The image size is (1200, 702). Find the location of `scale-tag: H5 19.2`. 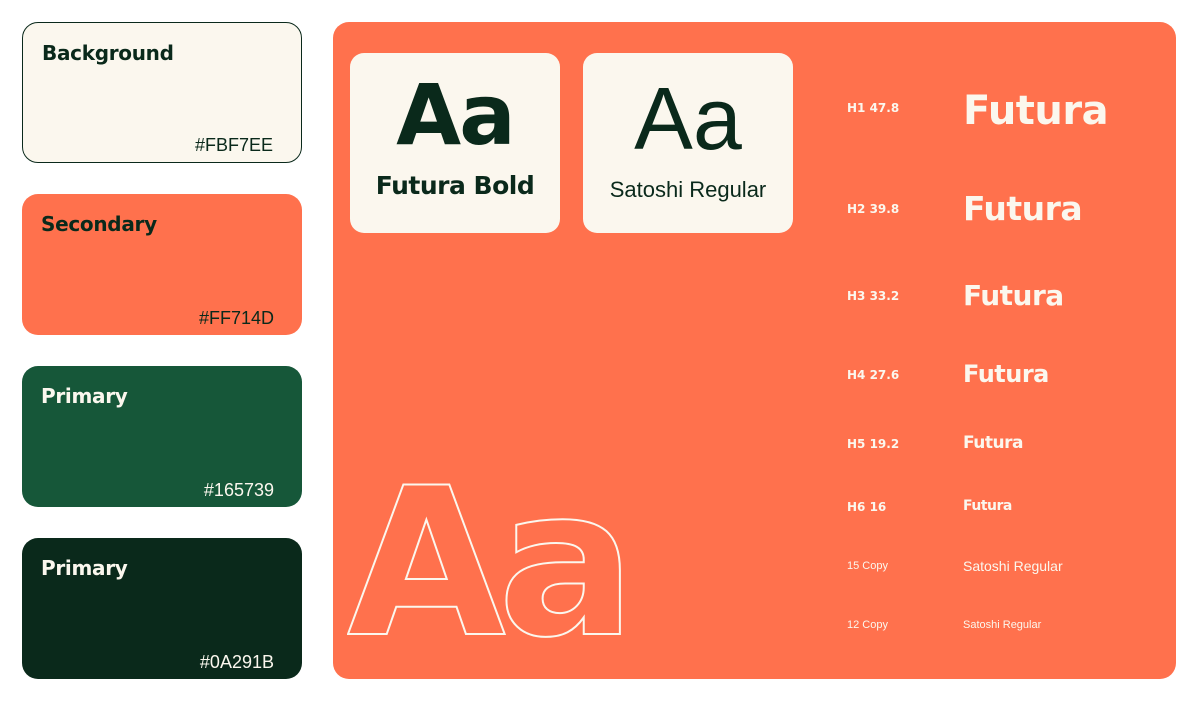

scale-tag: H5 19.2 is located at coordinates (873, 444).